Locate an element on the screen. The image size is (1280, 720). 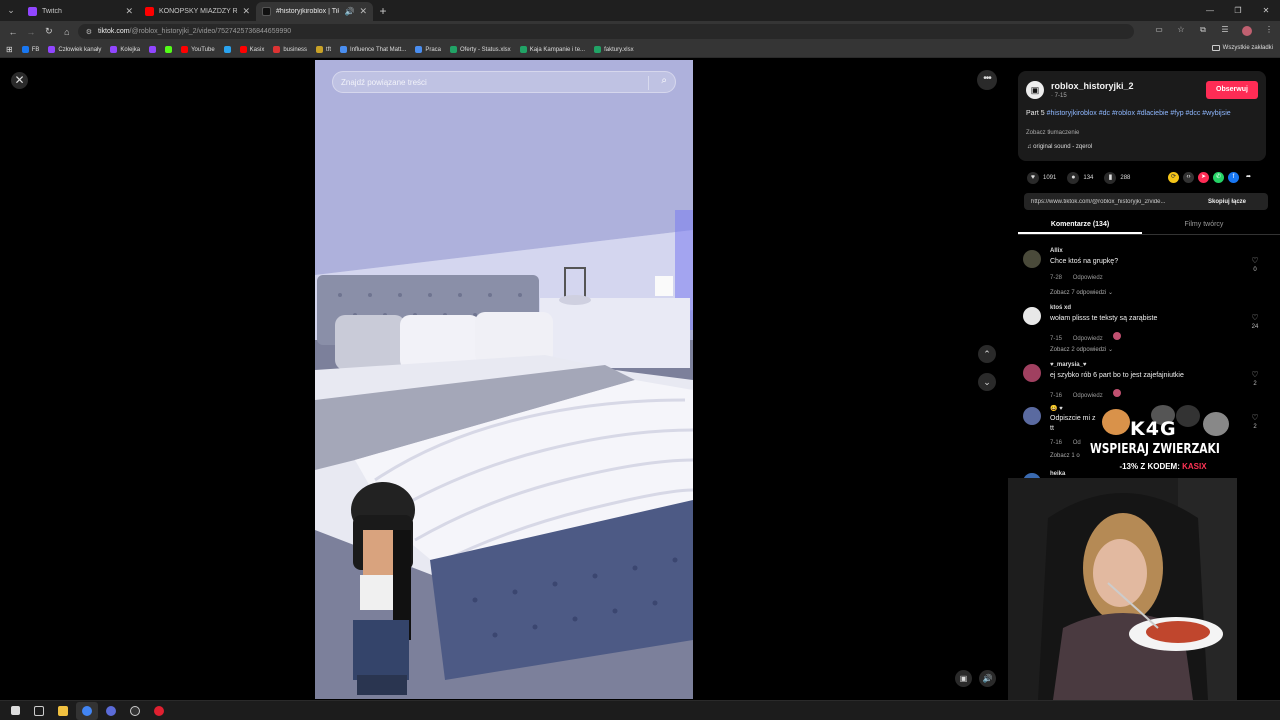
bookmark-item: Kolejka is located at coordinates (125, 49).